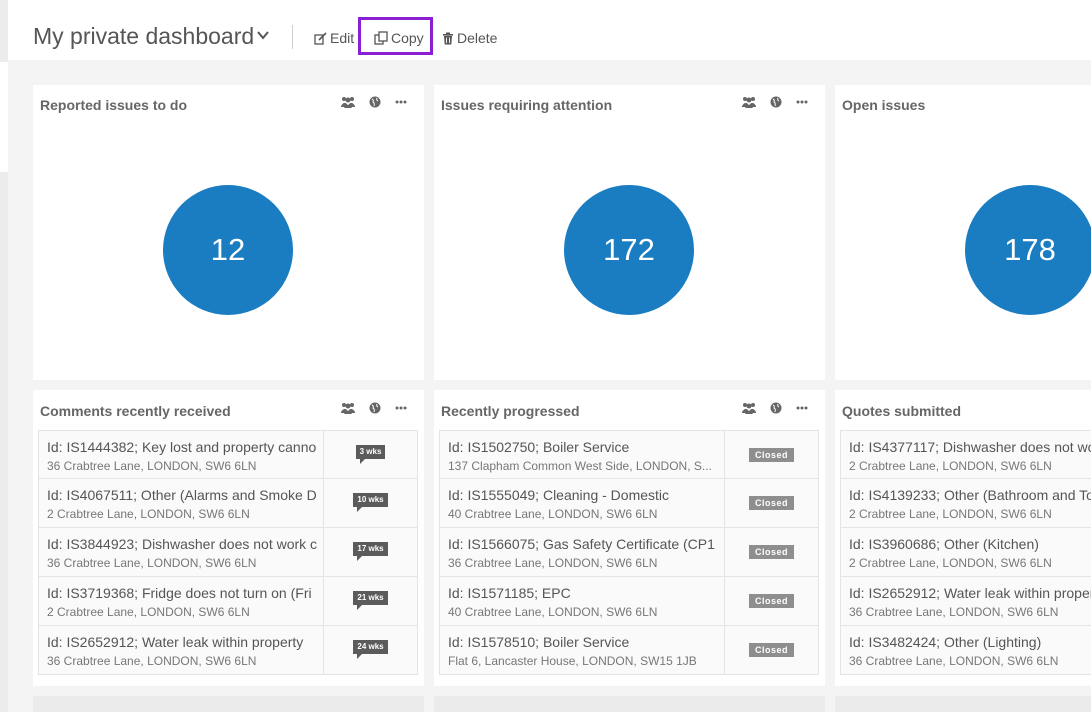 This screenshot has height=712, width=1091. I want to click on widget-open-issues: Open issues 178, so click(963, 232).